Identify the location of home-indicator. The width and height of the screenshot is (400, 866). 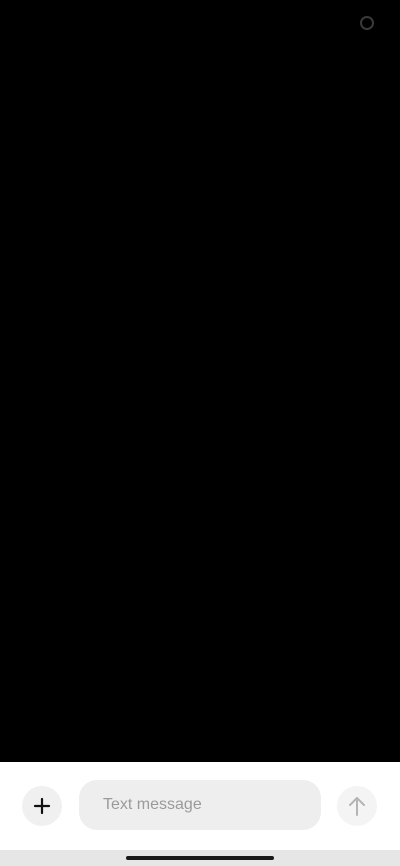
(200, 858).